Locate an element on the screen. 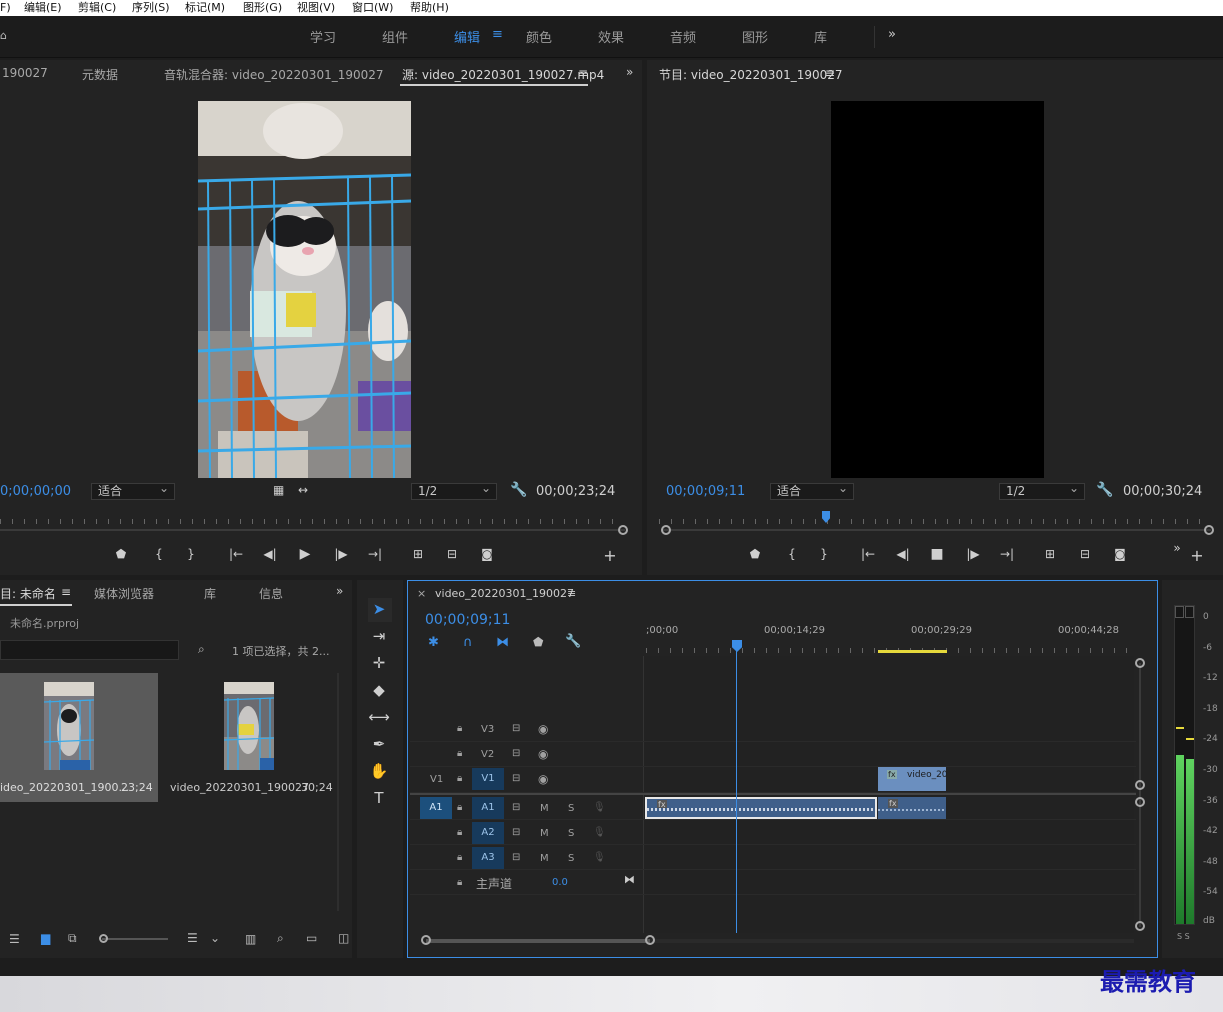 Image resolution: width=1223 pixels, height=1012 pixels. find-icon: ⌕ is located at coordinates (280, 938).